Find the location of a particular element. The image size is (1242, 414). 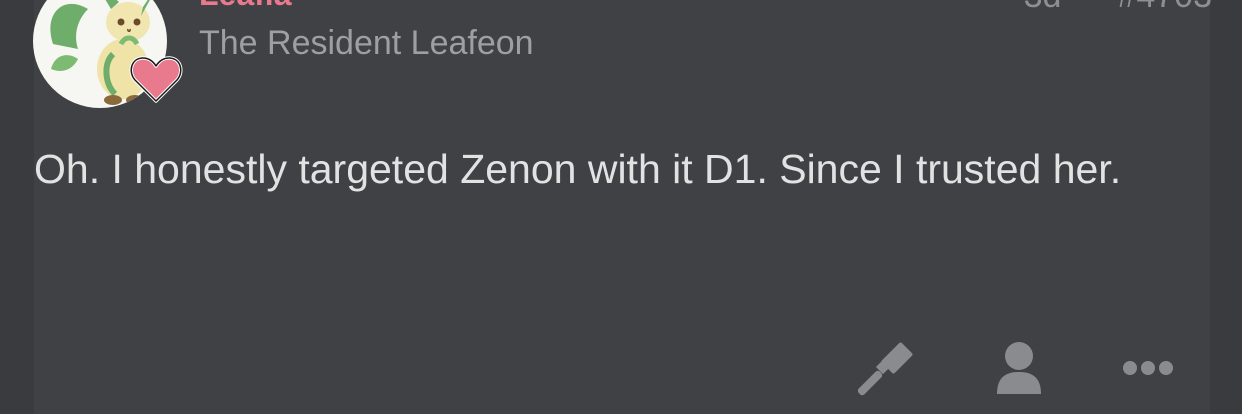

gavel-icon is located at coordinates (888, 368).